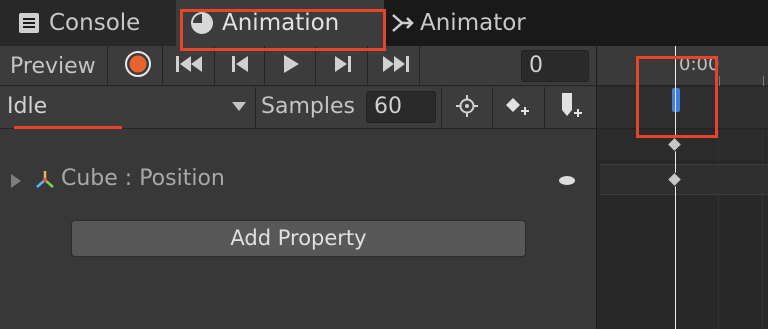 Image resolution: width=768 pixels, height=329 pixels. I want to click on next-keyframe-icon, so click(343, 66).